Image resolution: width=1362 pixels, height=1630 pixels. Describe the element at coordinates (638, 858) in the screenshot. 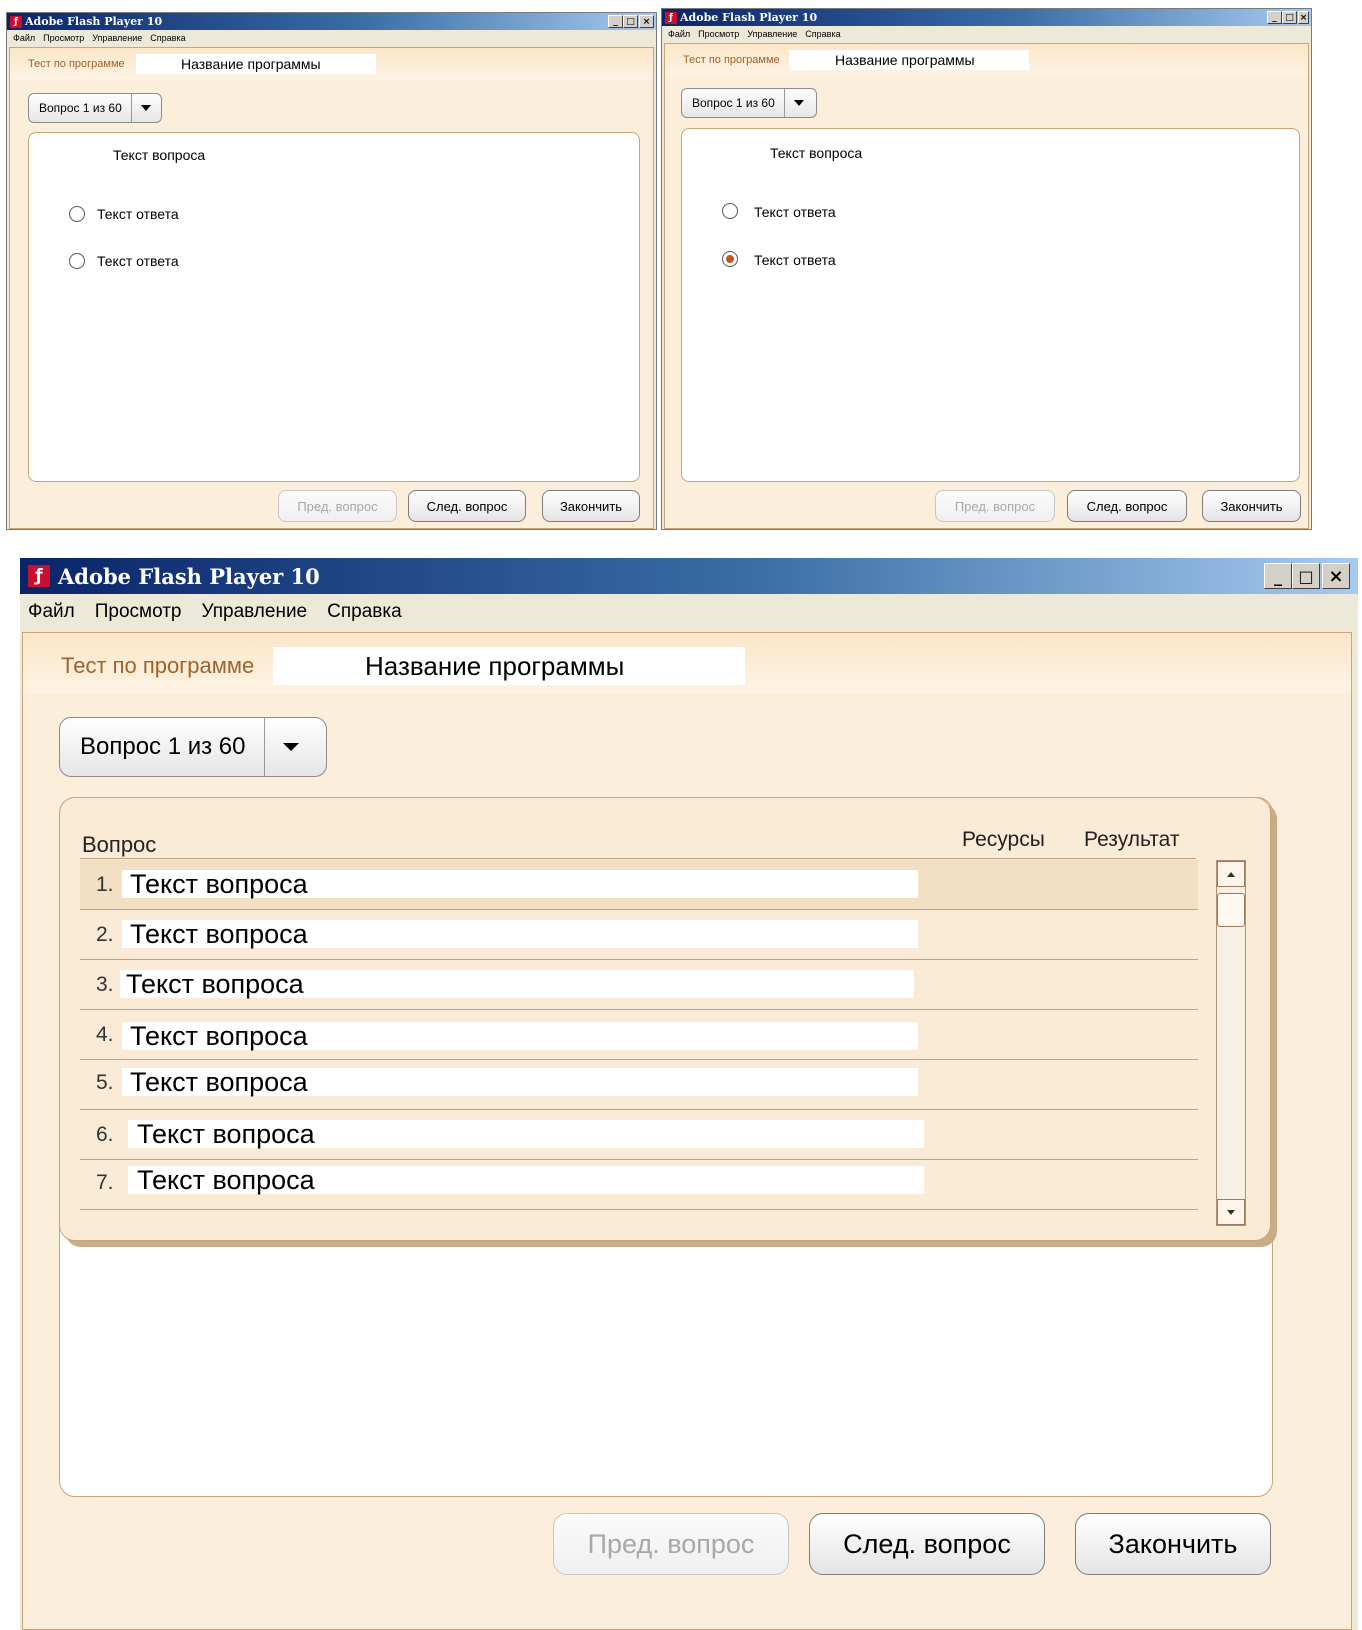

I see `header-divider` at that location.